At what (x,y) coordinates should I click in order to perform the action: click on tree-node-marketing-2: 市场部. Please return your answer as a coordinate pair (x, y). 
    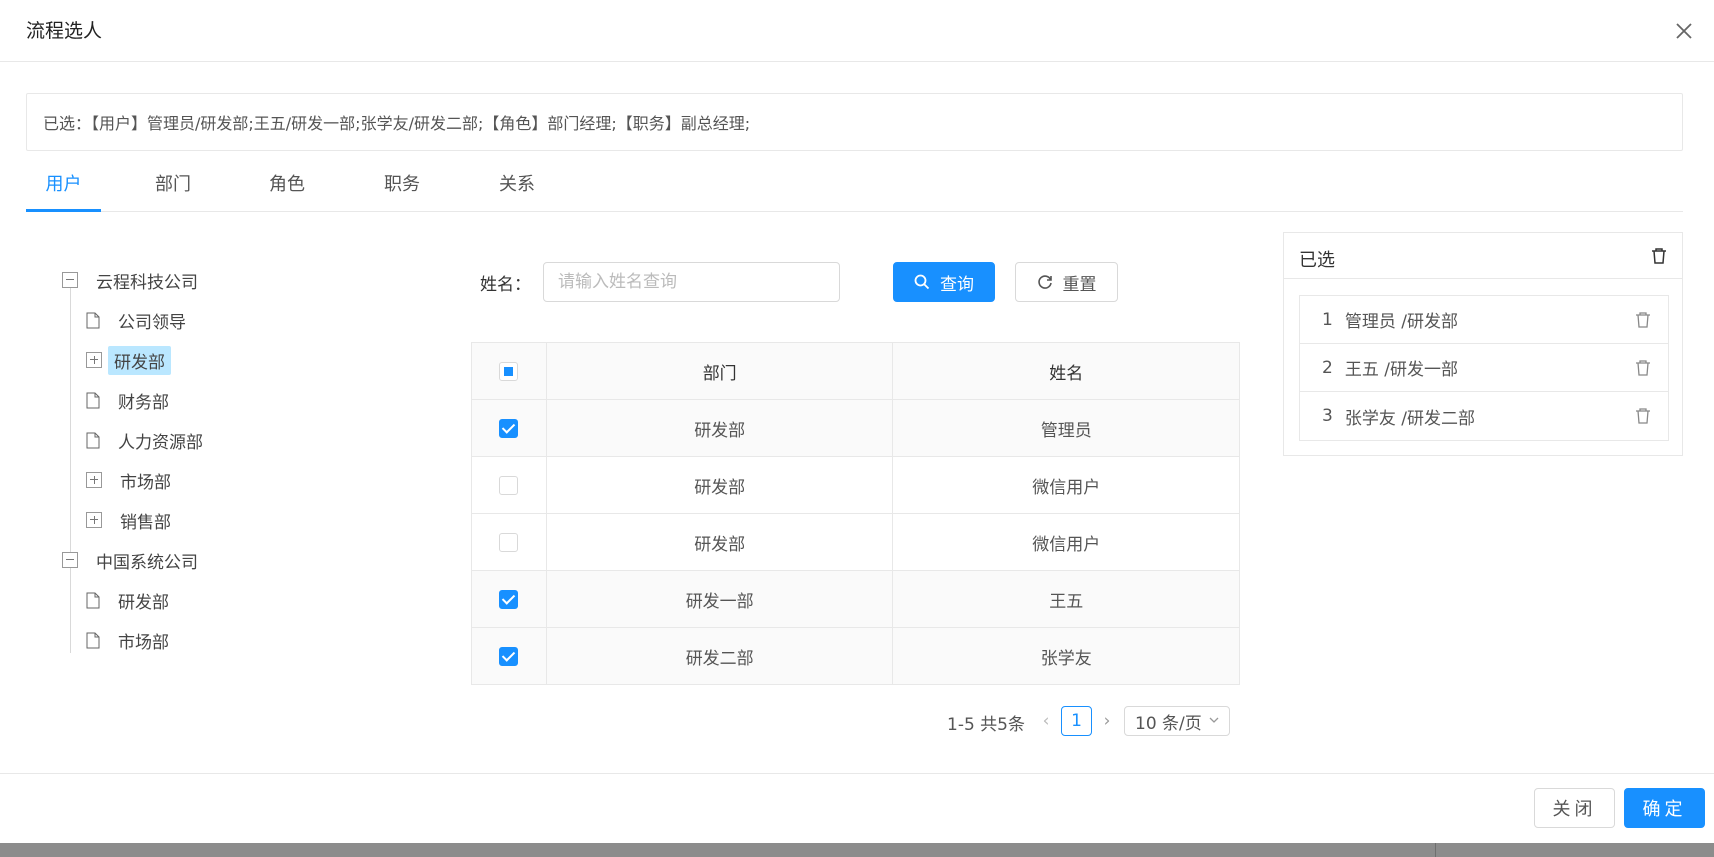
    Looking at the image, I should click on (130, 640).